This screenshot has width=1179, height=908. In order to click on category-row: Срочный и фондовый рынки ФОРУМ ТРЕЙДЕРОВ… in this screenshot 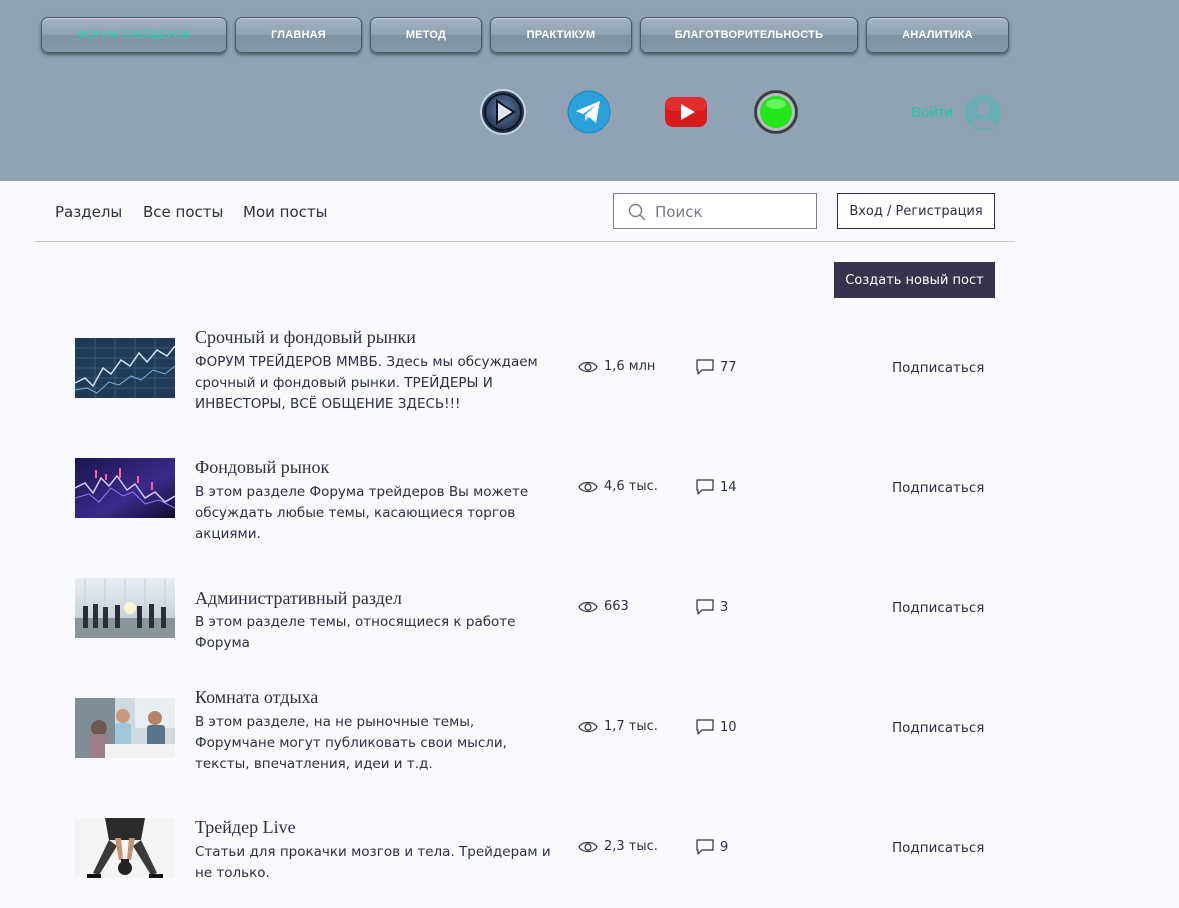, I will do `click(589, 378)`.